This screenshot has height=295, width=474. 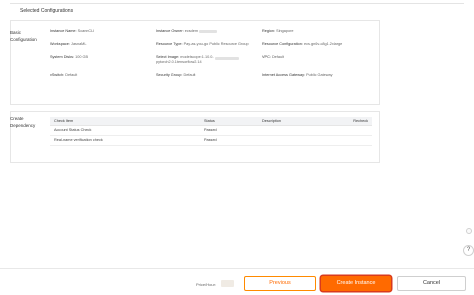 What do you see at coordinates (169, 75) in the screenshot?
I see `security-group-key: Security Group:` at bounding box center [169, 75].